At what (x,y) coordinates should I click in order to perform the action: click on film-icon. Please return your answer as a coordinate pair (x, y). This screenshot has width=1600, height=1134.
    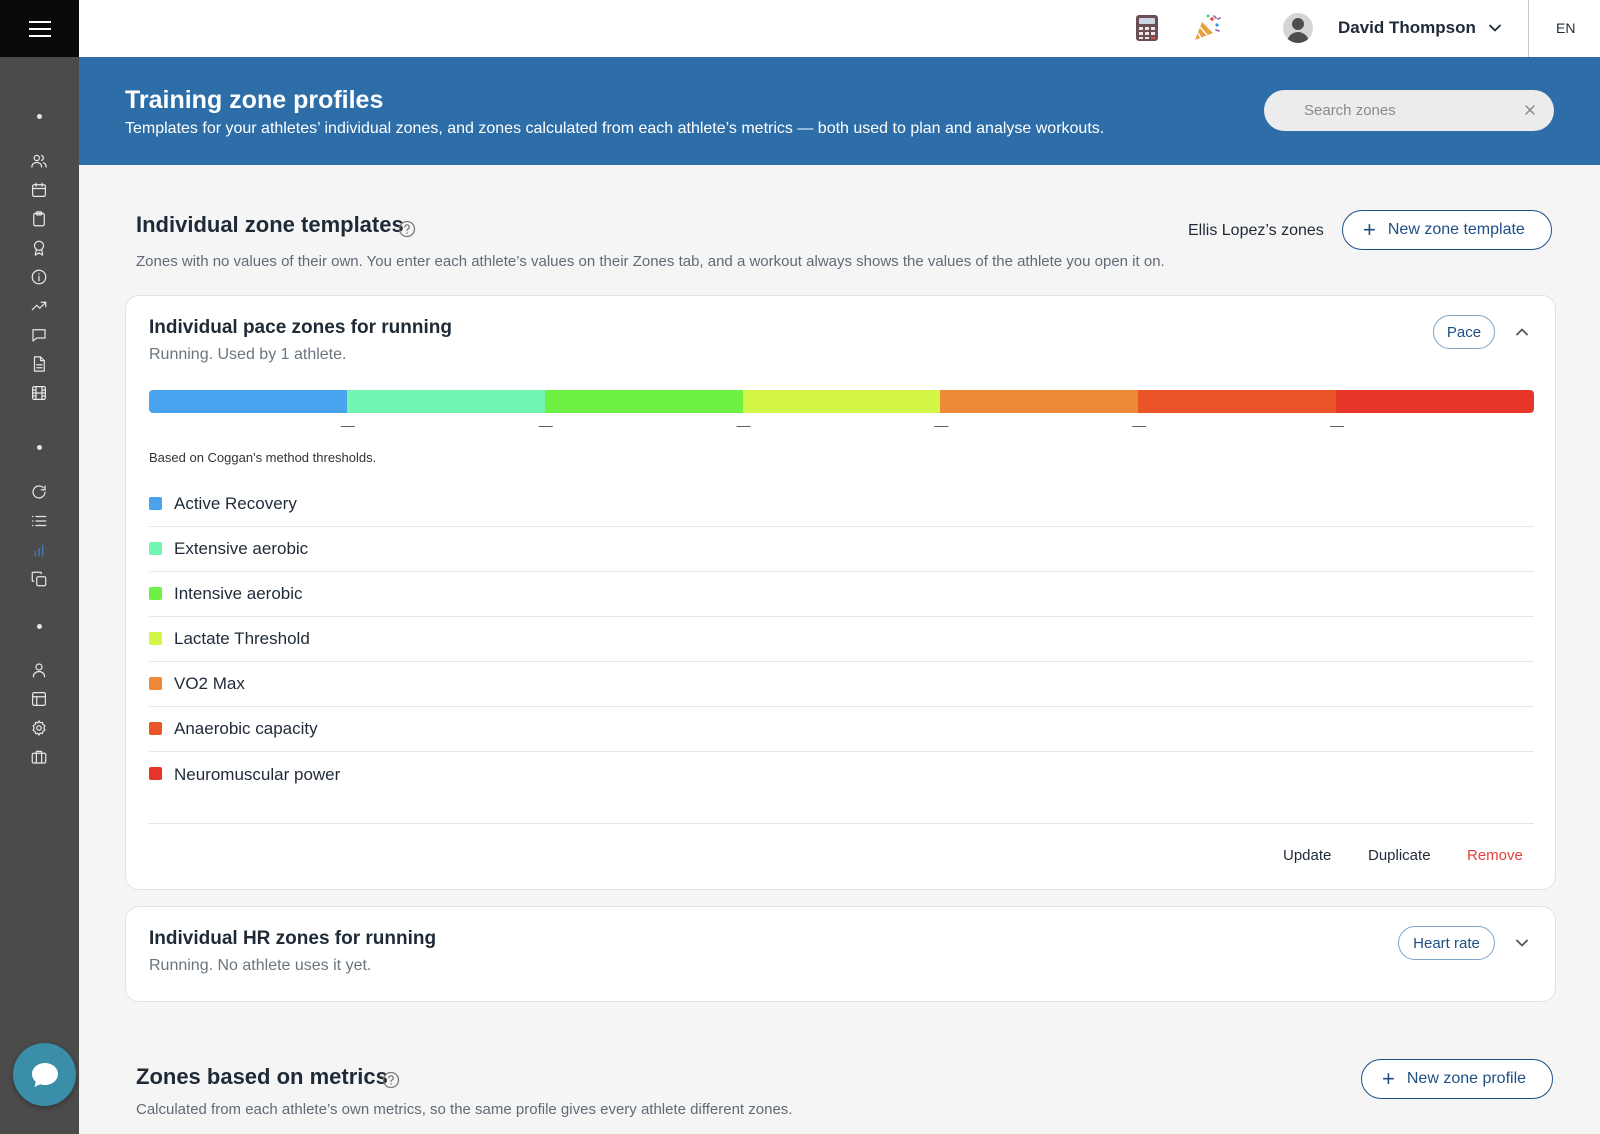
    Looking at the image, I should click on (39, 393).